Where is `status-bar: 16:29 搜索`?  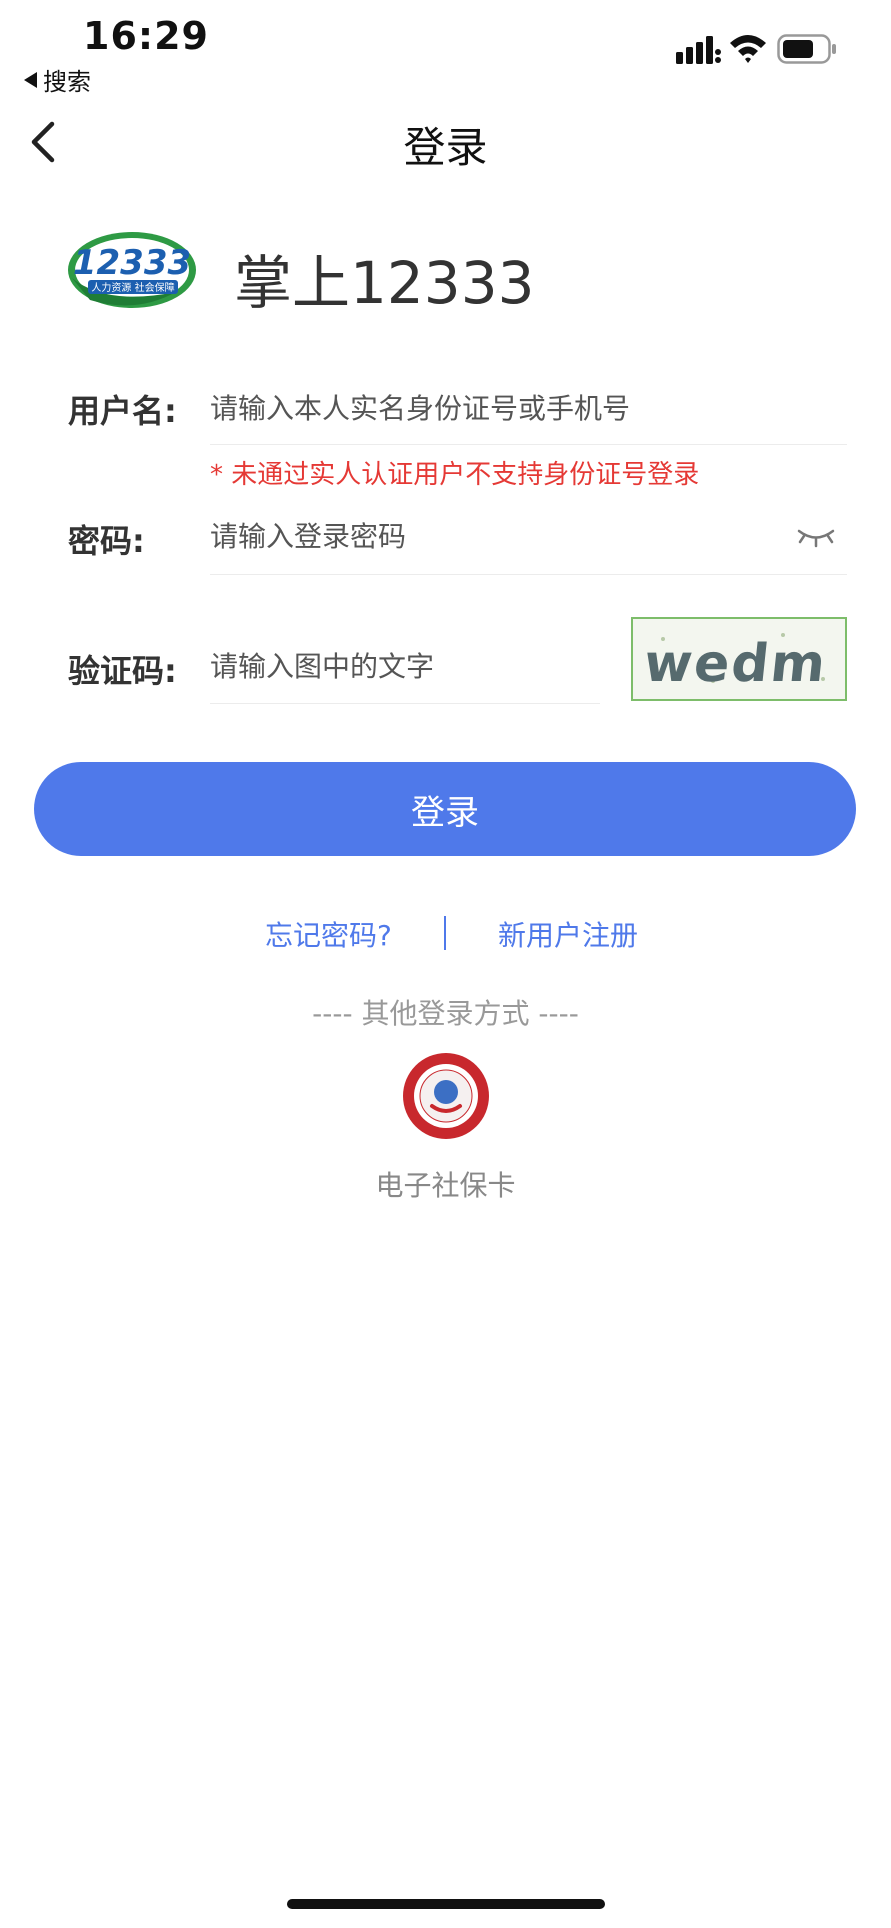
status-bar: 16:29 搜索 is located at coordinates (445, 50).